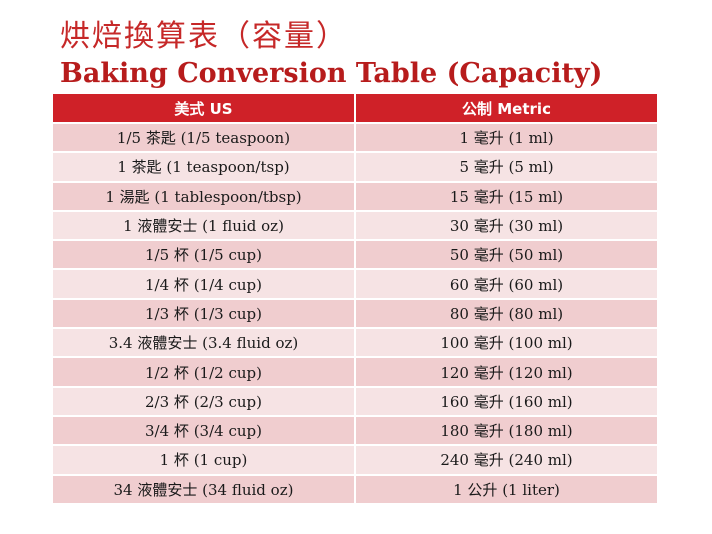 This screenshot has height=534, width=712. I want to click on table-header-row: 美式 US 公制 Metric, so click(355, 108).